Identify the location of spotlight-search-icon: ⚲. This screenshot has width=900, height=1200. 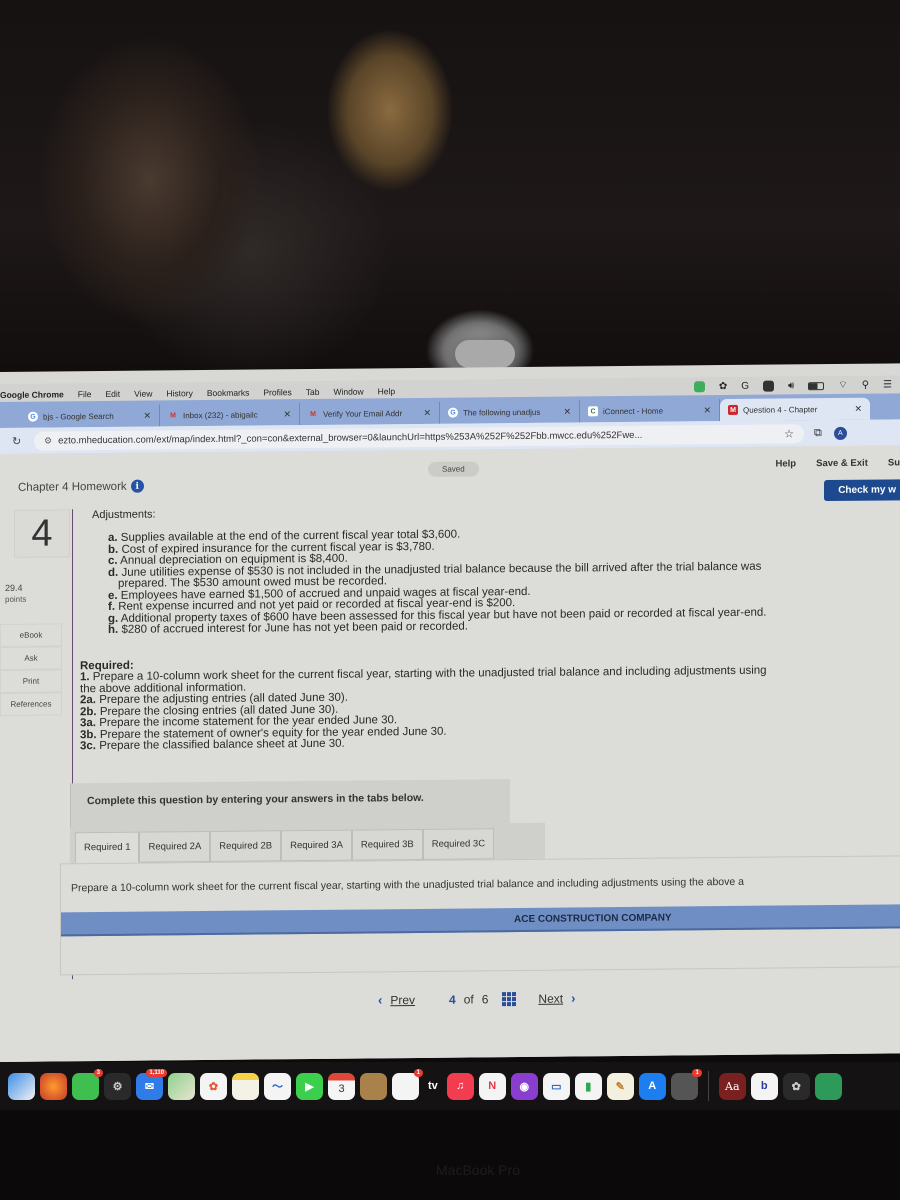
(865, 385).